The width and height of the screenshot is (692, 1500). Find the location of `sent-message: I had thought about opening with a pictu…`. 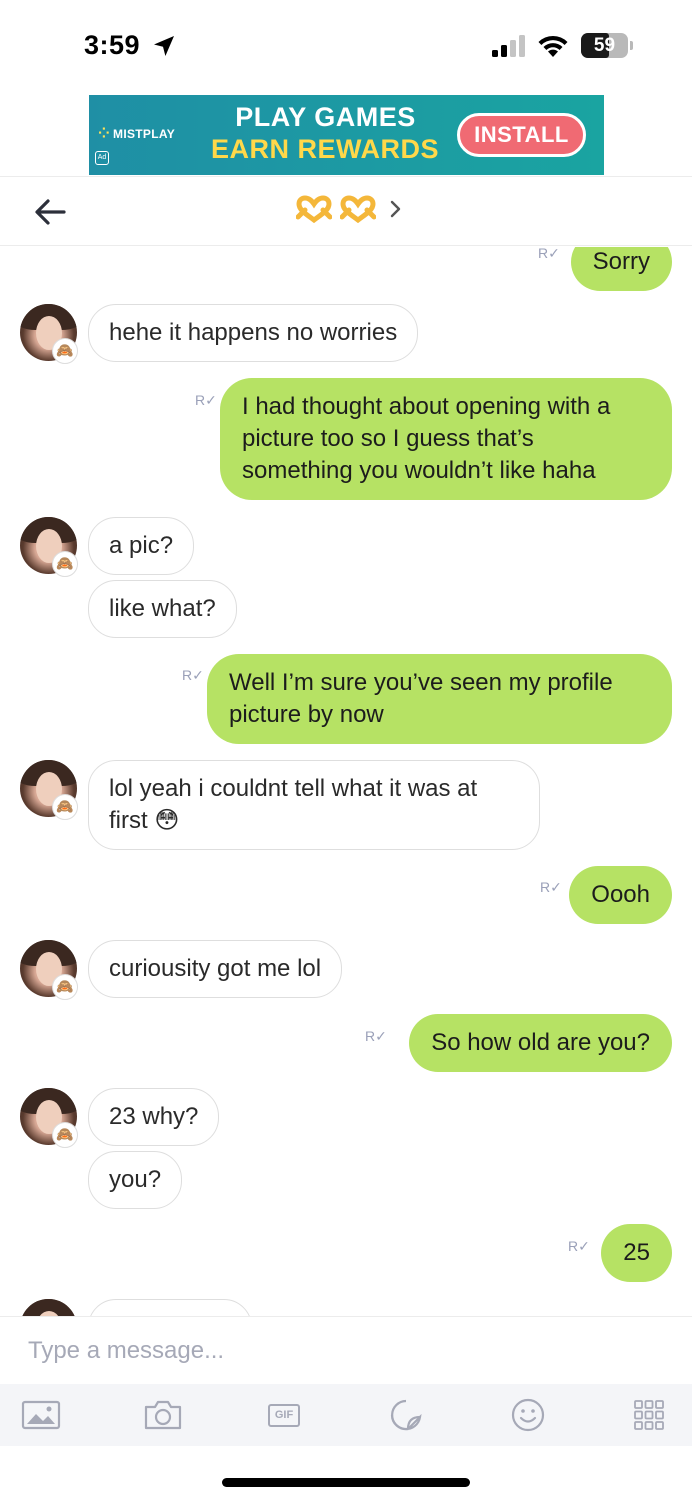

sent-message: I had thought about opening with a pictu… is located at coordinates (446, 439).